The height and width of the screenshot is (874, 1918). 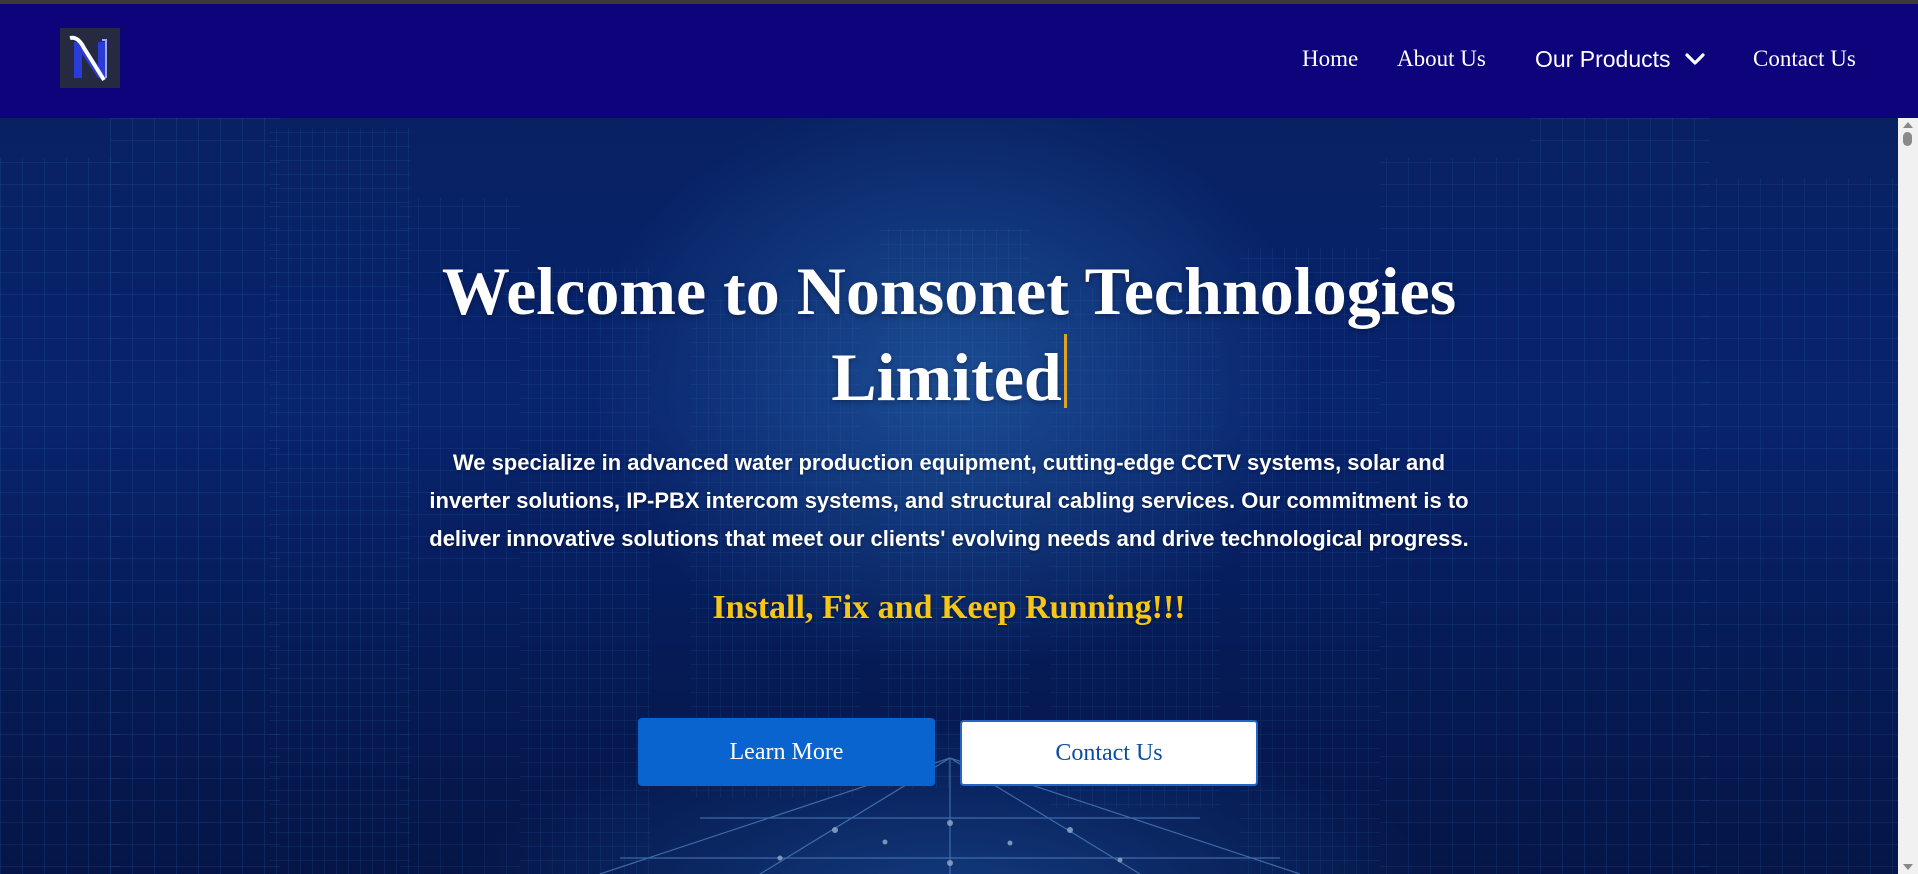 I want to click on nav-about-link: About Us, so click(x=1441, y=59).